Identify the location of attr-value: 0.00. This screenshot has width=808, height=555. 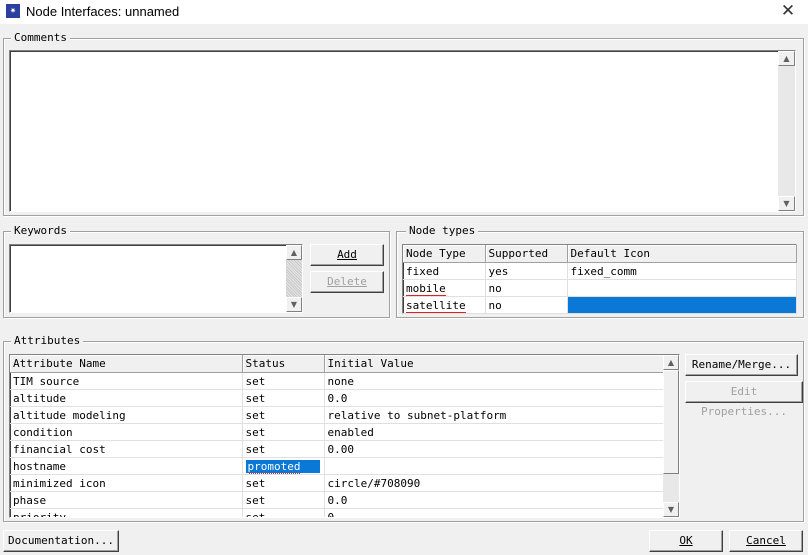
(494, 449).